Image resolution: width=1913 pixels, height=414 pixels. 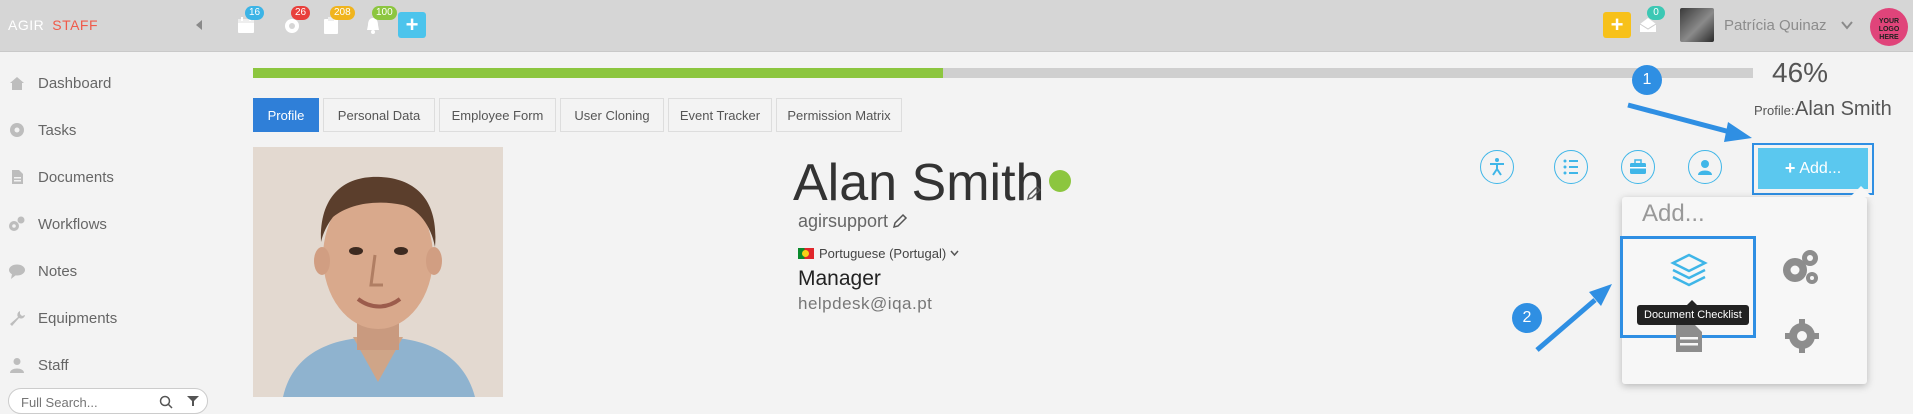 I want to click on search-icon, so click(x=166, y=402).